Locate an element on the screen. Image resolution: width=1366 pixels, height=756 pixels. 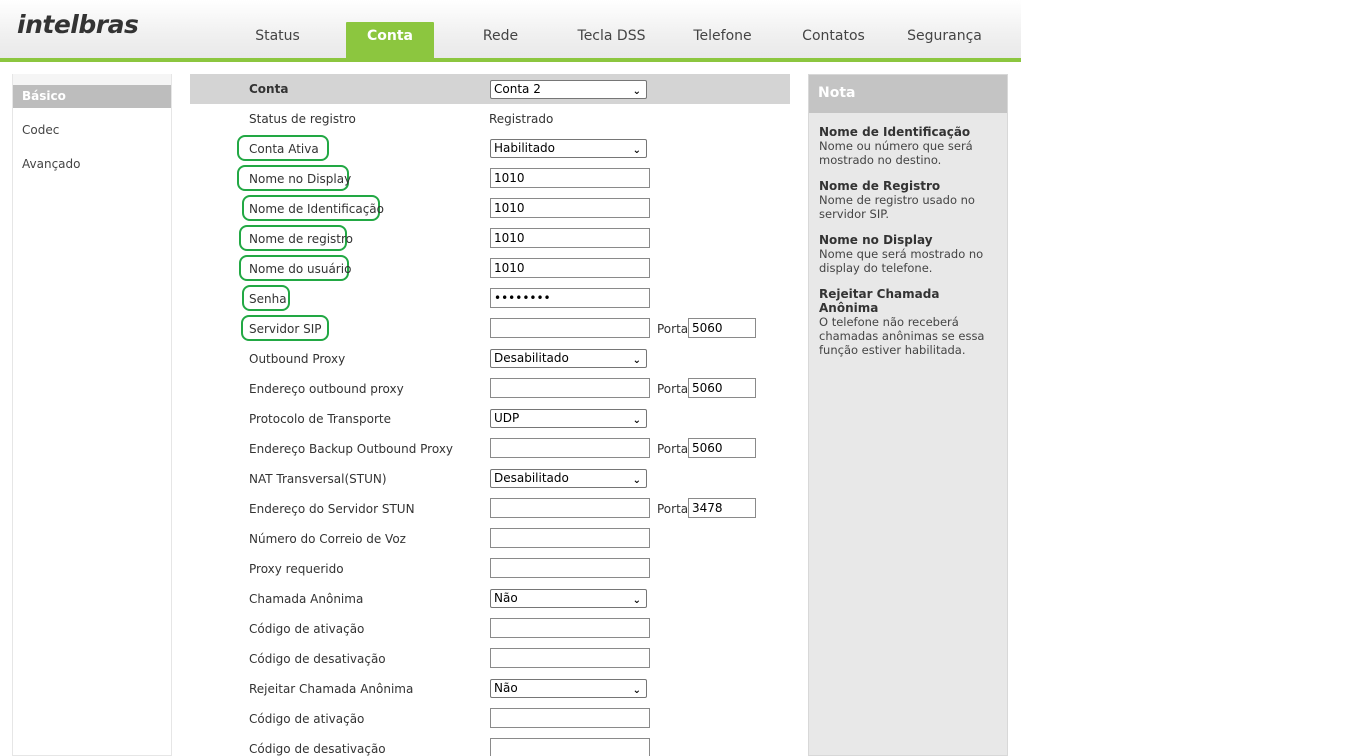
field-label: Rejeitar Chamada Anônima is located at coordinates (331, 689).